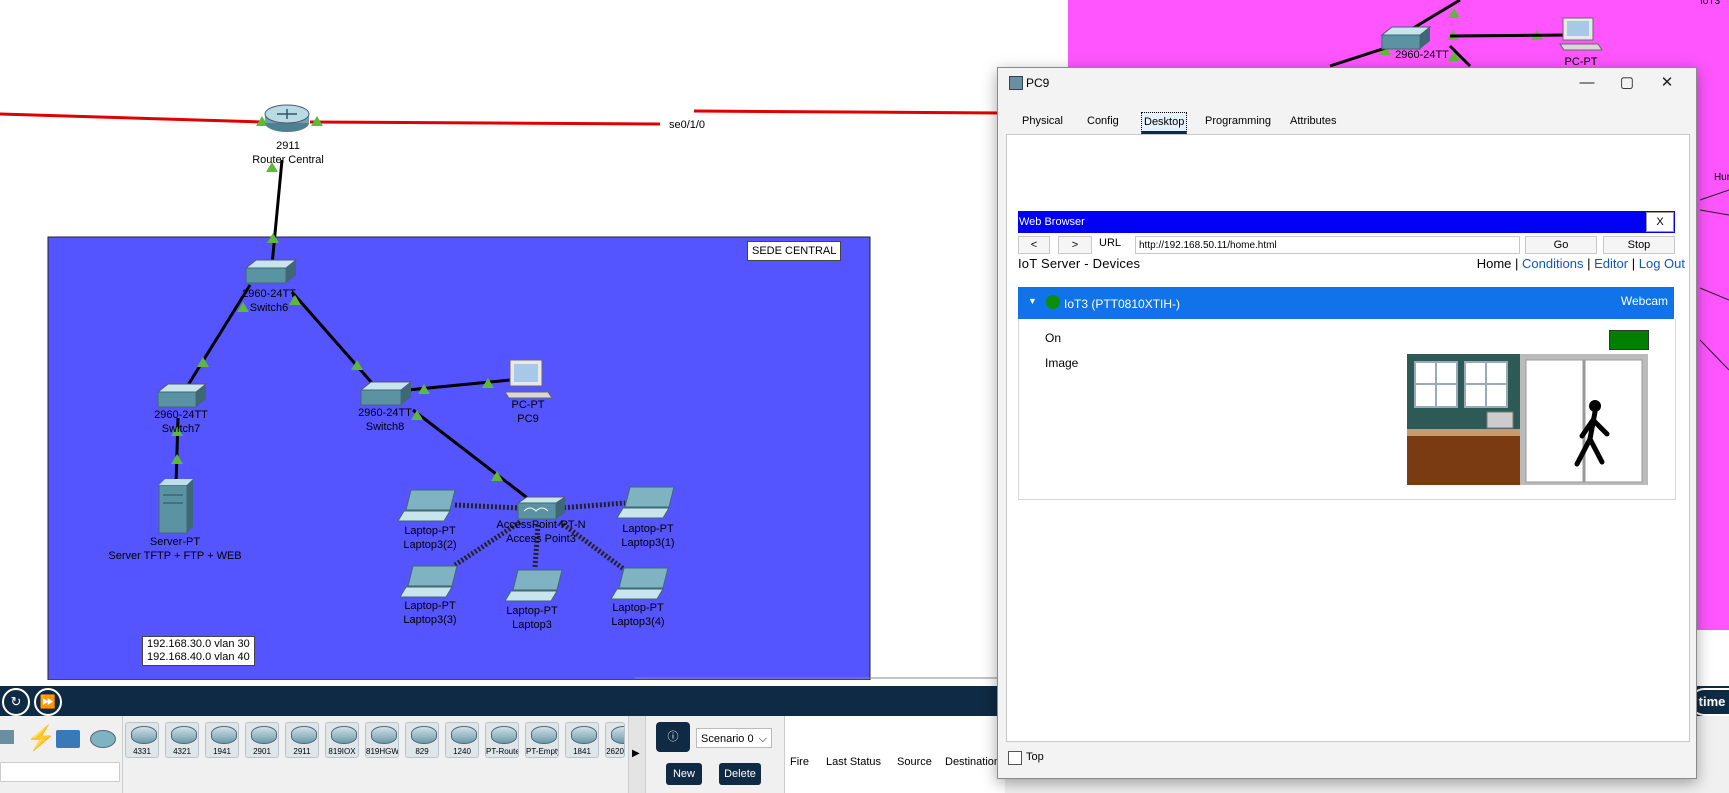  Describe the element at coordinates (1346, 222) in the screenshot. I see `web-browser-titlebar: Web Browser X` at that location.